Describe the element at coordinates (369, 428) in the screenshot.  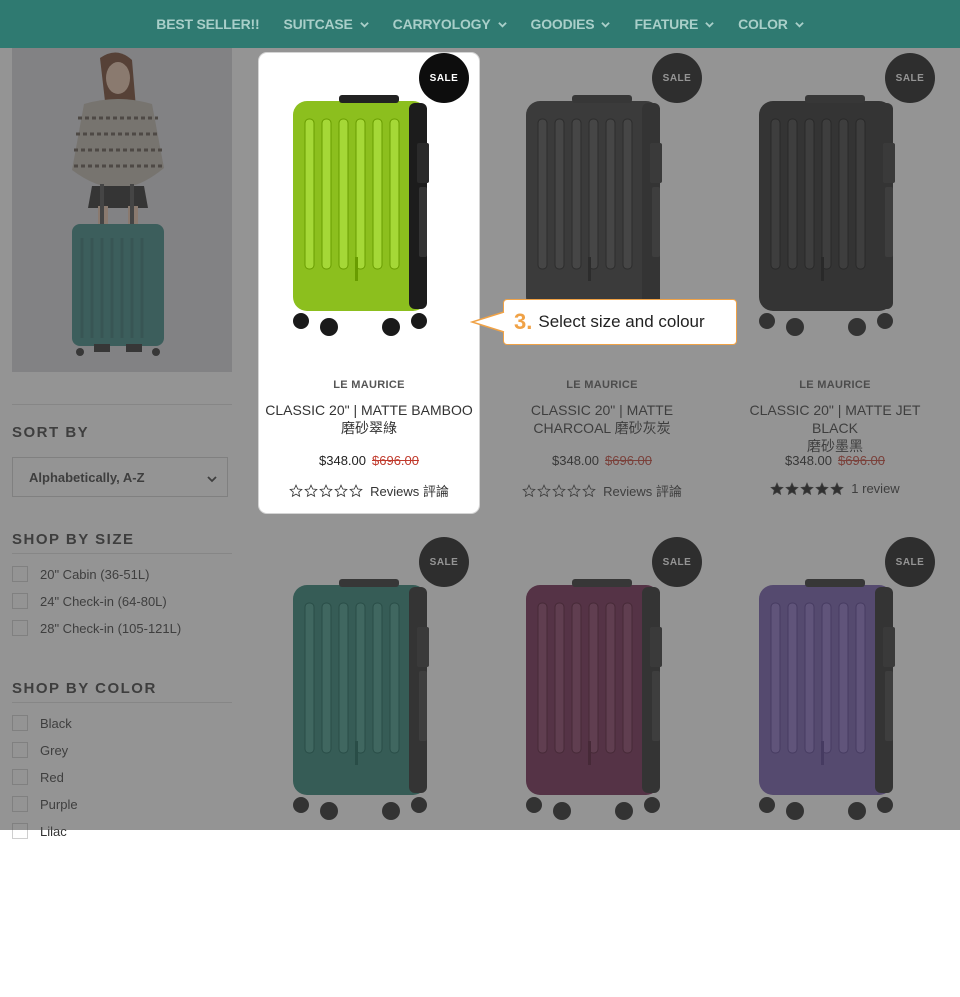
I see `product-title-line: 磨砂翠綠` at that location.